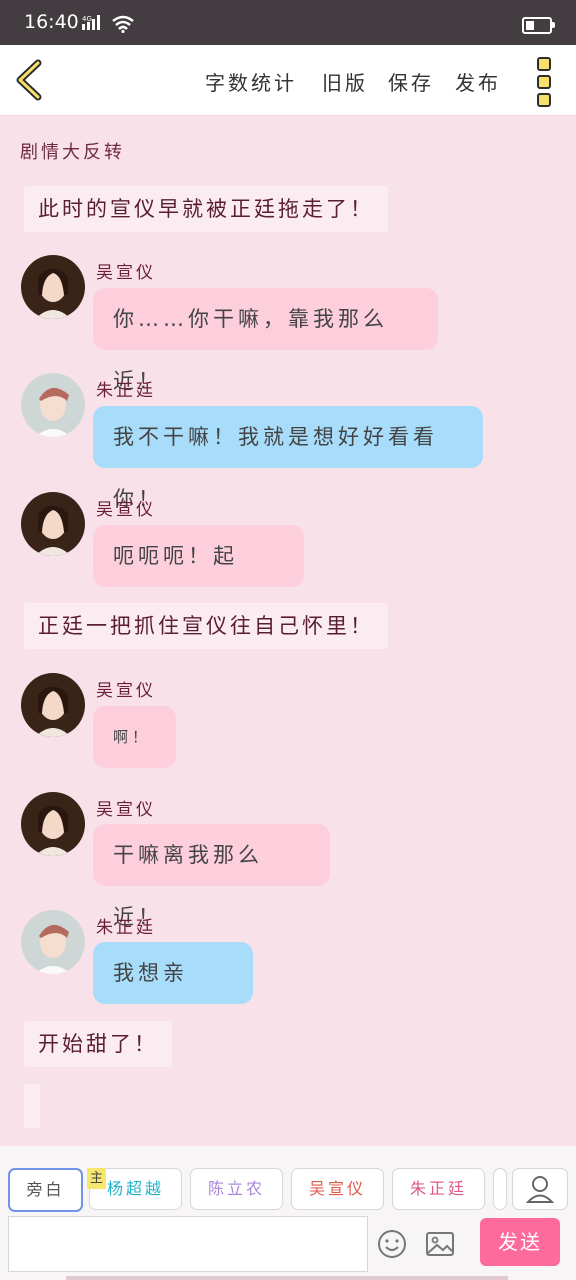 This screenshot has width=576, height=1280. I want to click on chat-bubble: 干嘛离我那么近！, so click(211, 876).